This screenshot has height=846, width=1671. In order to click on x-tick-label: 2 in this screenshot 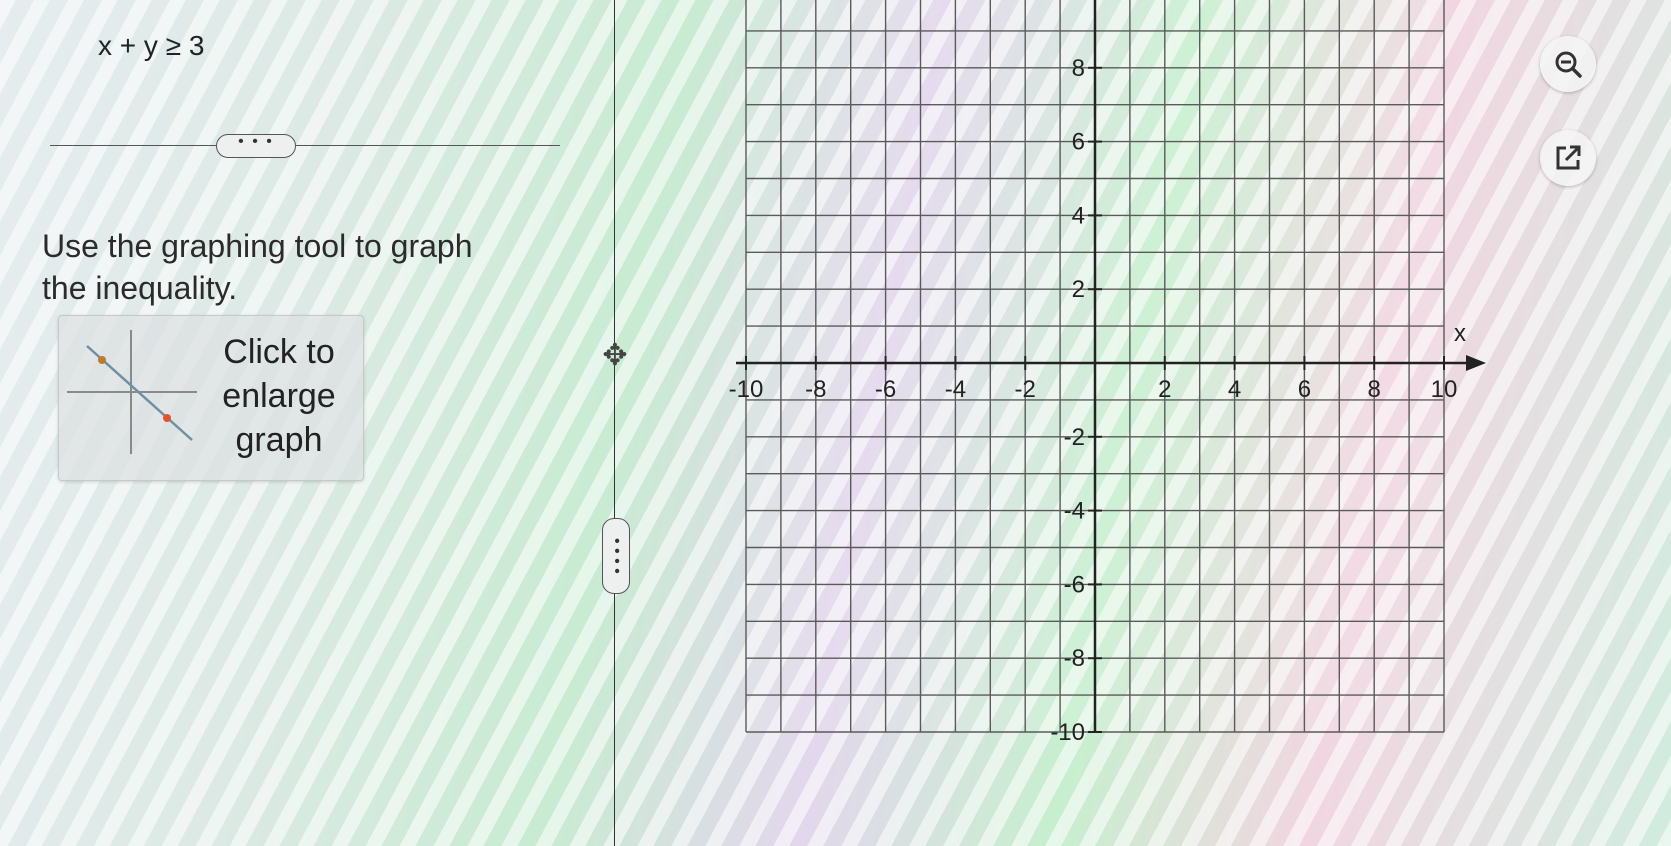, I will do `click(1164, 389)`.